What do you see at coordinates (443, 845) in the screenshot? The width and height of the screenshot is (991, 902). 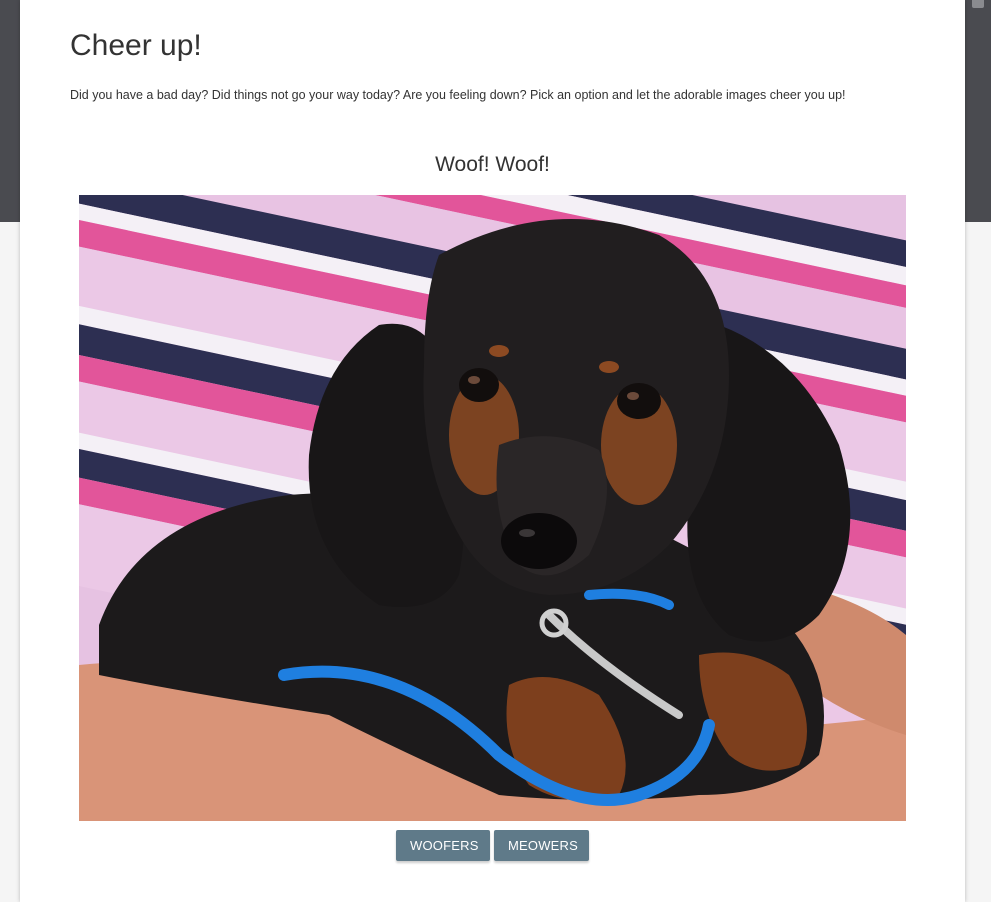 I see `woofers-button: WOOFERS` at bounding box center [443, 845].